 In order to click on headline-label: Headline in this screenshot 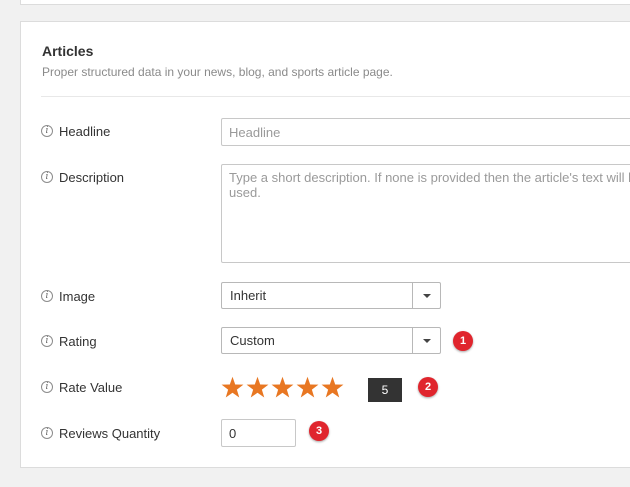, I will do `click(85, 131)`.